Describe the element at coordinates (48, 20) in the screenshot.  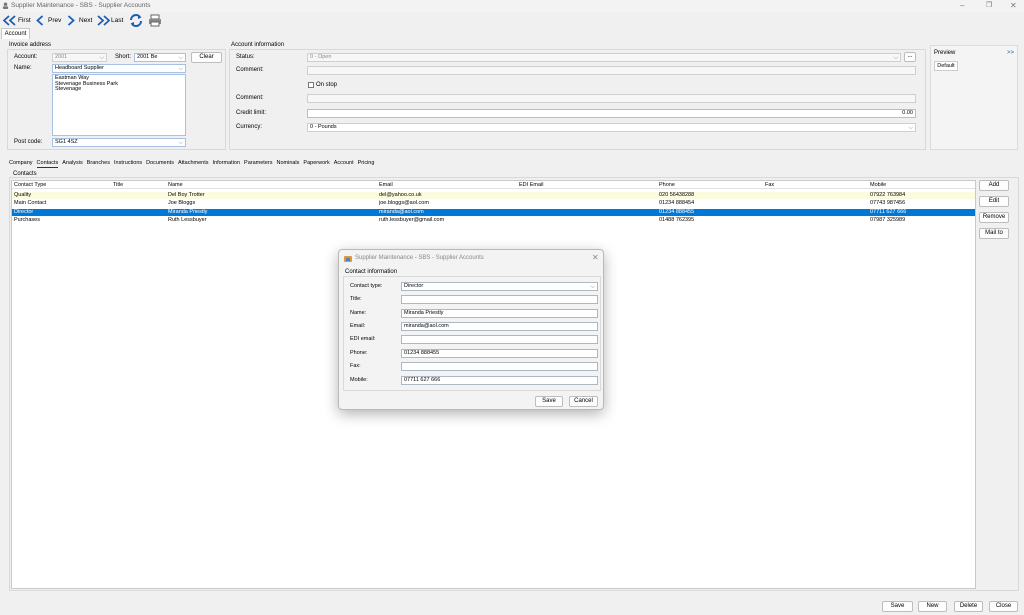
I see `prev-button: Prev` at that location.